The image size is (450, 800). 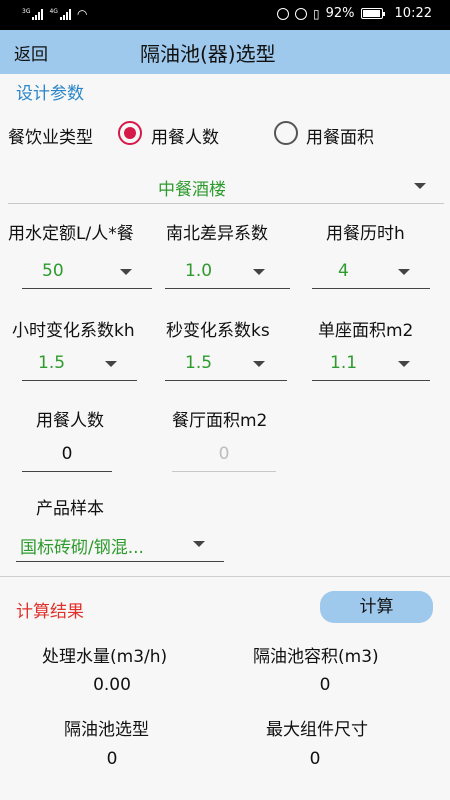 I want to click on second-coeff-select: 1.5, so click(x=226, y=366).